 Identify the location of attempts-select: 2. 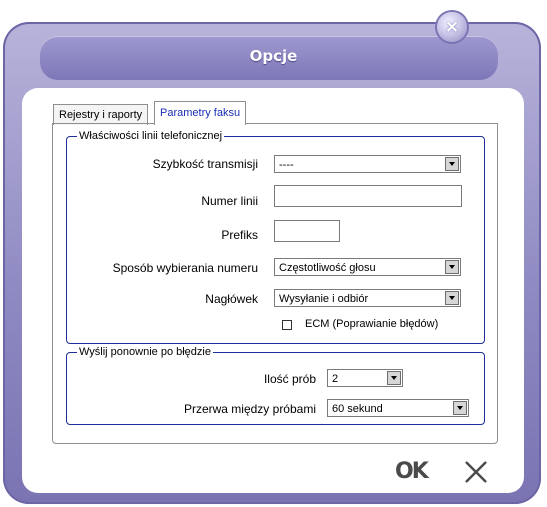
(365, 378).